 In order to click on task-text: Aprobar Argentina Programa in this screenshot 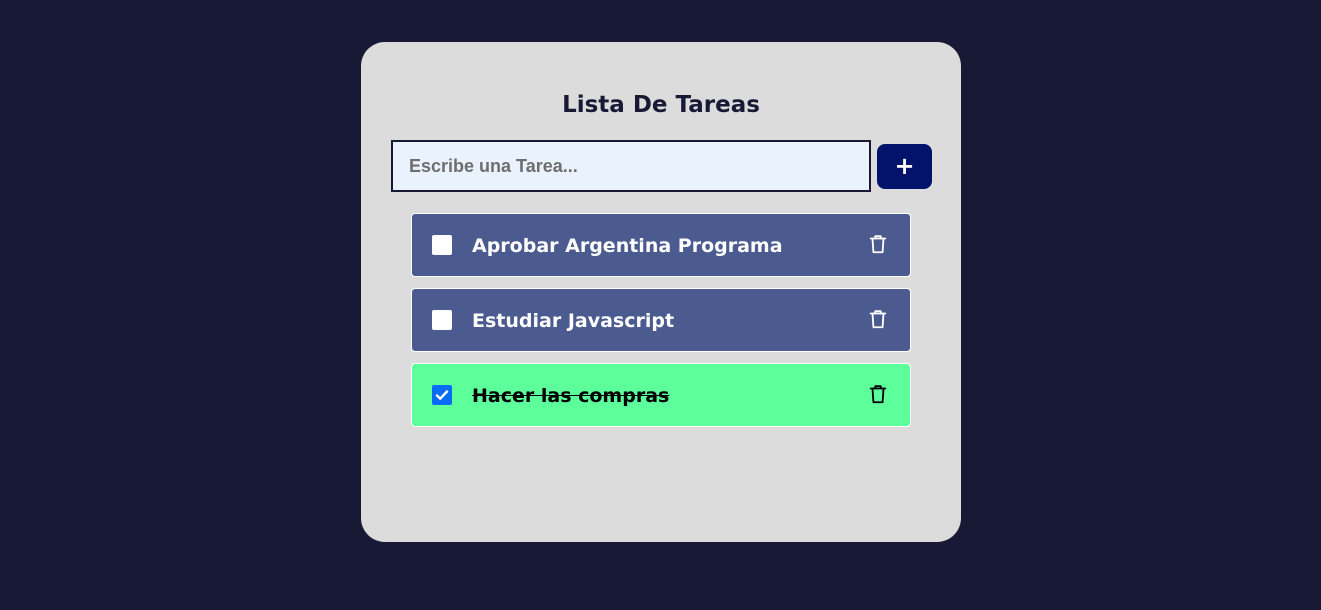, I will do `click(627, 246)`.